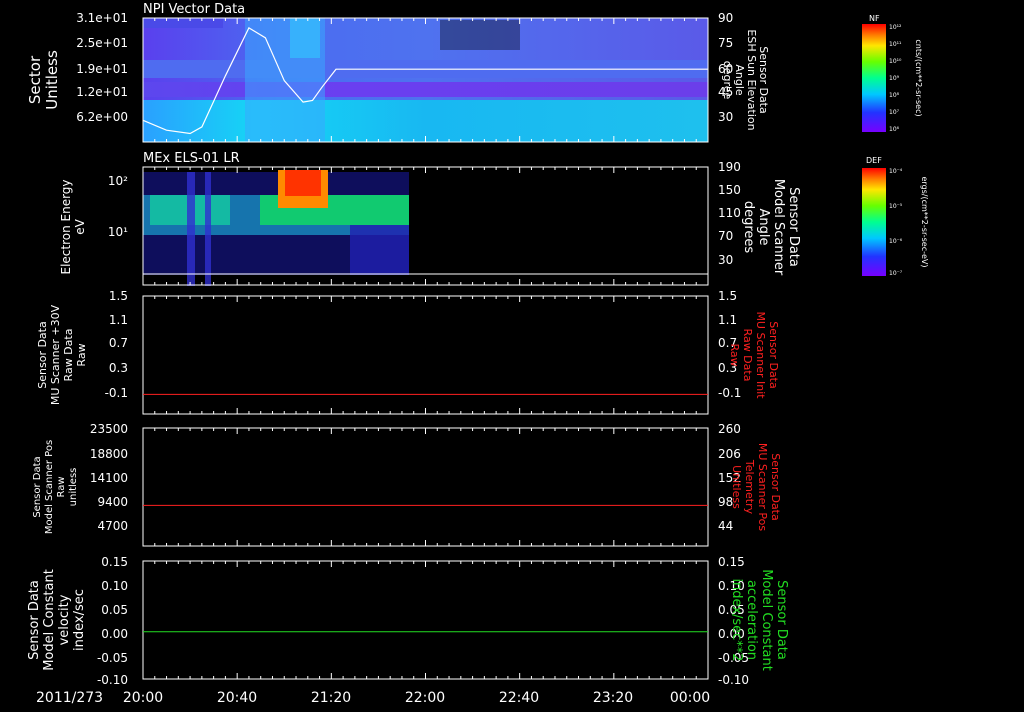 The width and height of the screenshot is (1024, 712). I want to click on els-y-axis: 10² 10¹, so click(118, 206).